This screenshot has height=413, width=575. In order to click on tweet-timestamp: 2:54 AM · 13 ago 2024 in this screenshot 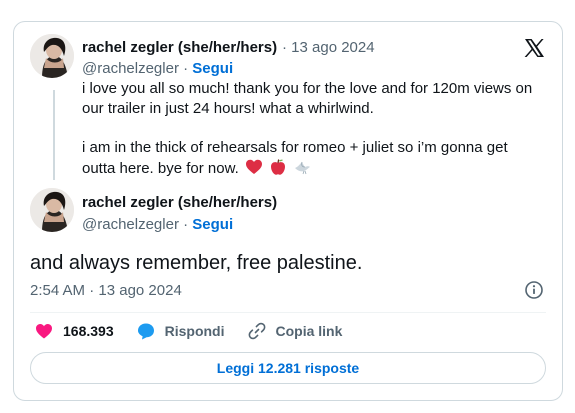, I will do `click(106, 290)`.